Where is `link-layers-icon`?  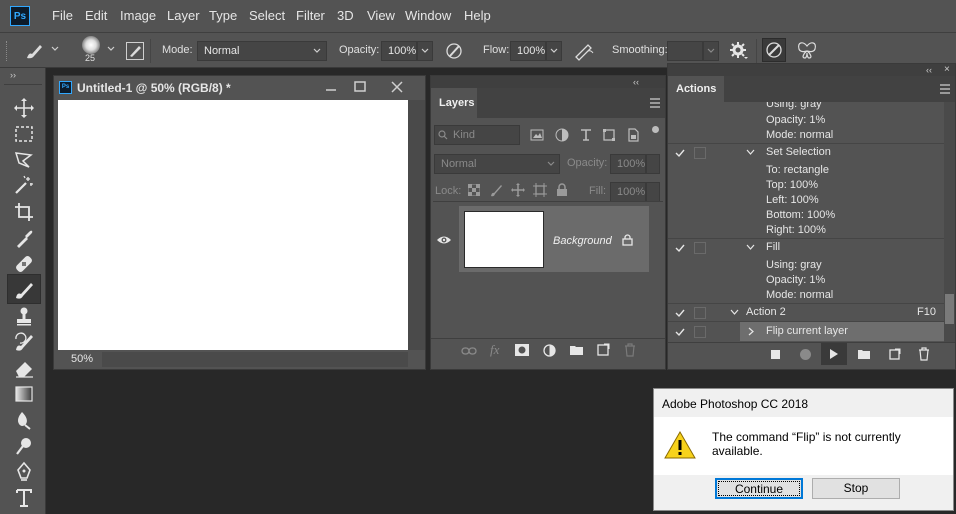
link-layers-icon is located at coordinates (469, 351).